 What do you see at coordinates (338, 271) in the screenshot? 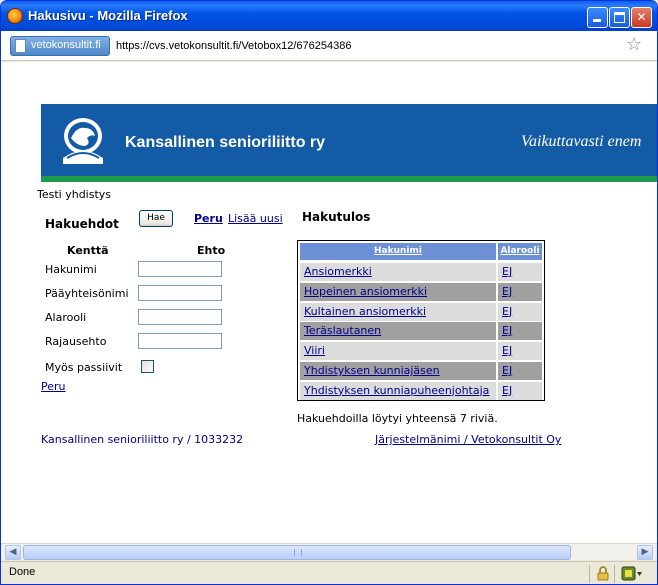
I see `result-name-link: Ansiomerkki` at bounding box center [338, 271].